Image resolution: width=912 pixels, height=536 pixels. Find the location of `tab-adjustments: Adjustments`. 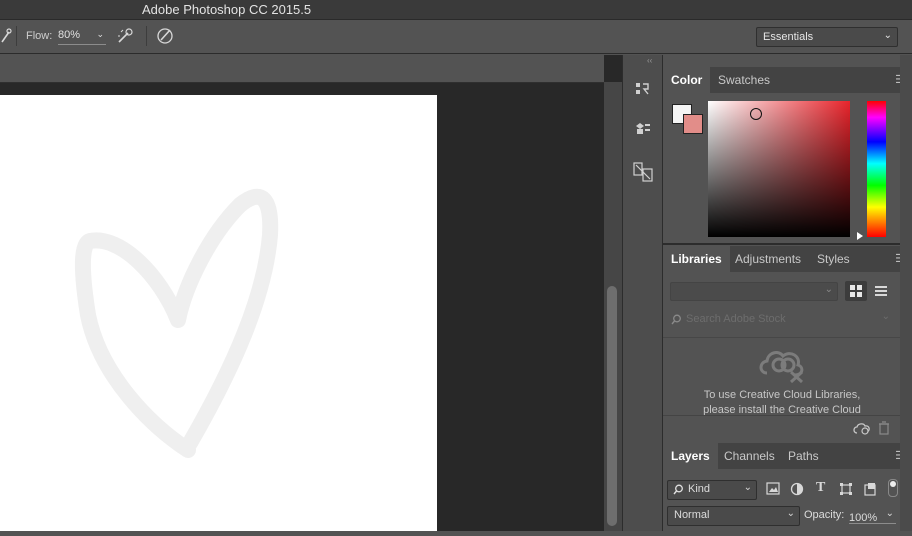

tab-adjustments: Adjustments is located at coordinates (768, 259).